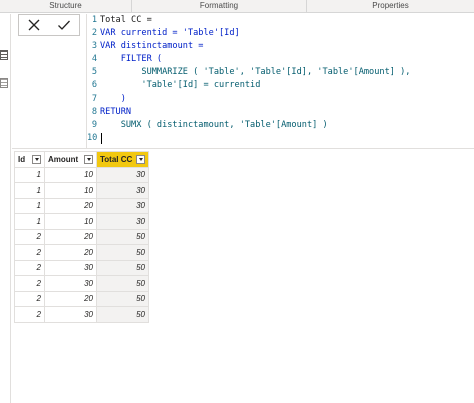 This screenshot has width=474, height=403. I want to click on cancel-button, so click(34, 25).